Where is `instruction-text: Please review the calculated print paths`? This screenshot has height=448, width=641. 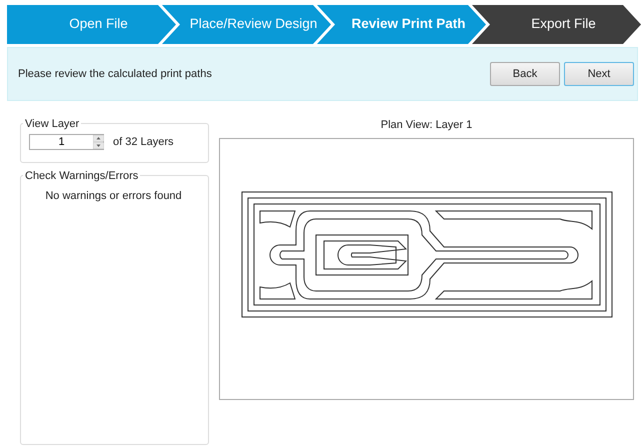 instruction-text: Please review the calculated print paths is located at coordinates (115, 74).